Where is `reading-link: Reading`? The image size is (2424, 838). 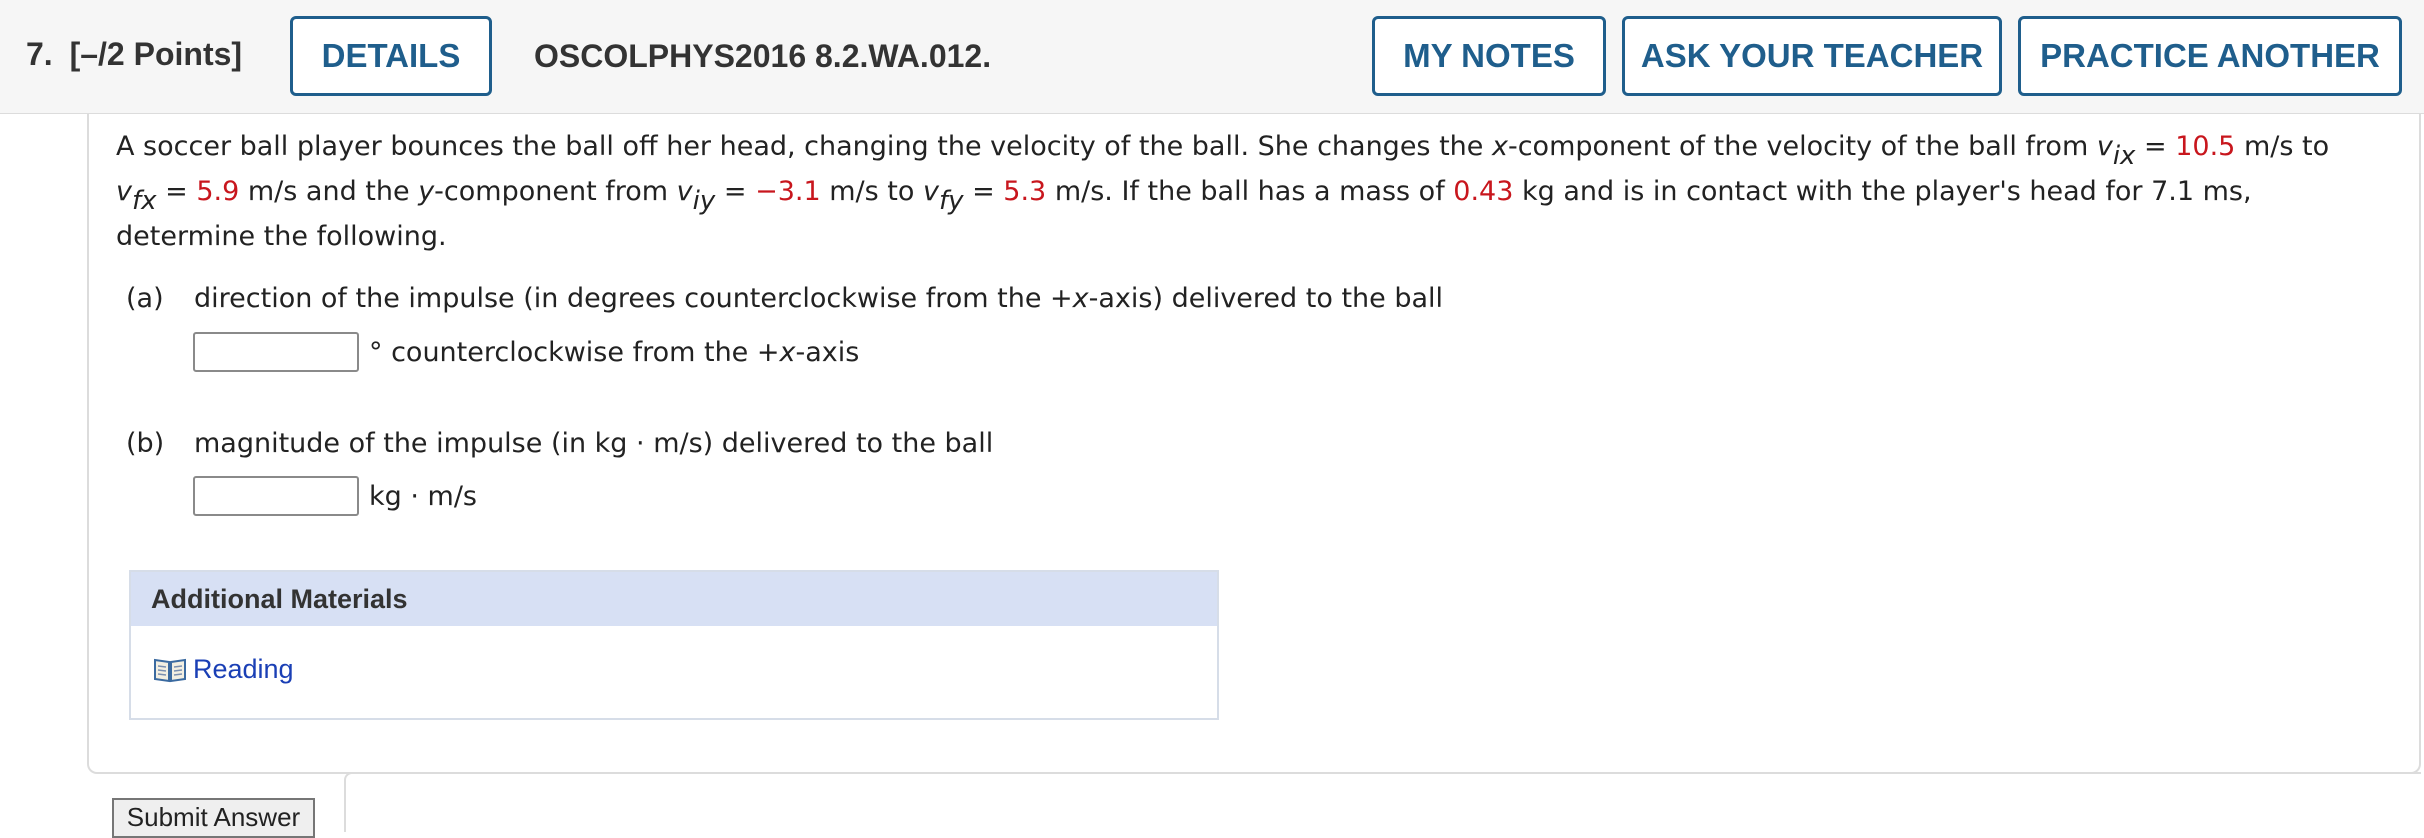 reading-link: Reading is located at coordinates (223, 669).